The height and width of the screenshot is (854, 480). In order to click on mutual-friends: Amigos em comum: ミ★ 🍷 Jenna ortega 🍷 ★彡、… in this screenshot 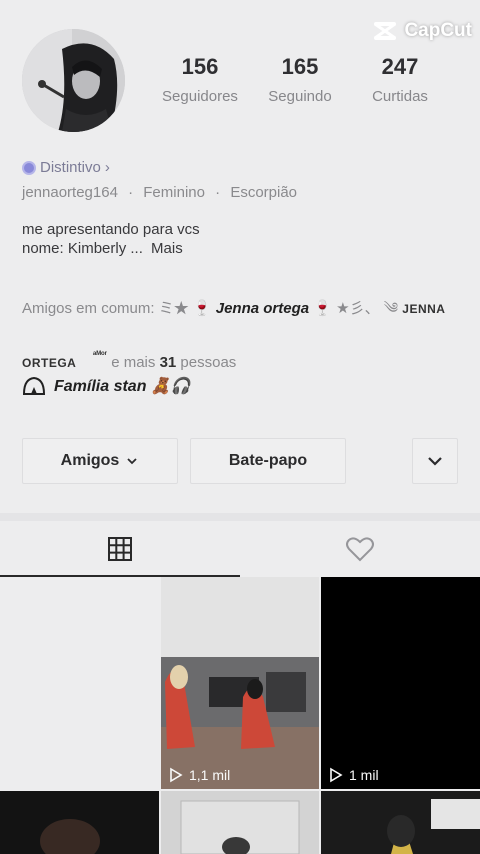, I will do `click(244, 336)`.